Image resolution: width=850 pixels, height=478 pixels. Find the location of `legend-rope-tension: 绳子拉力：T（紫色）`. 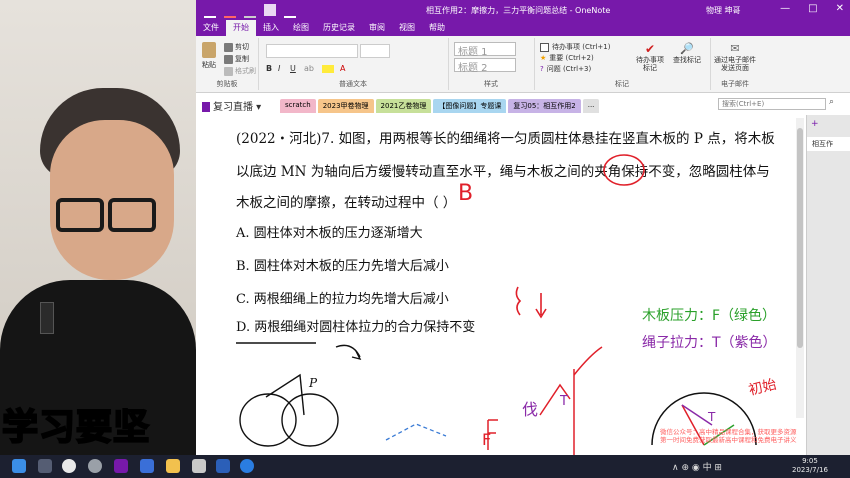

legend-rope-tension: 绳子拉力：T（紫色） is located at coordinates (709, 343).